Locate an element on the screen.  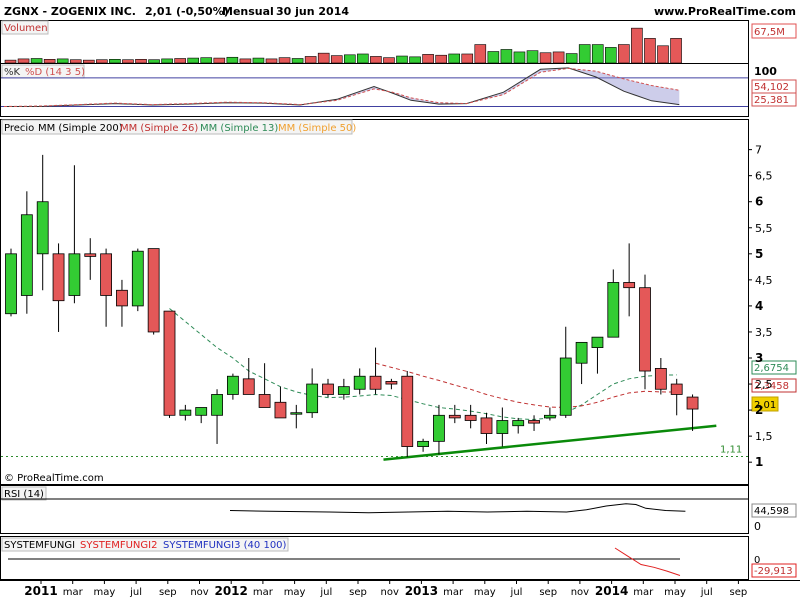
date-label: 30 jun 2014 is located at coordinates (312, 11).